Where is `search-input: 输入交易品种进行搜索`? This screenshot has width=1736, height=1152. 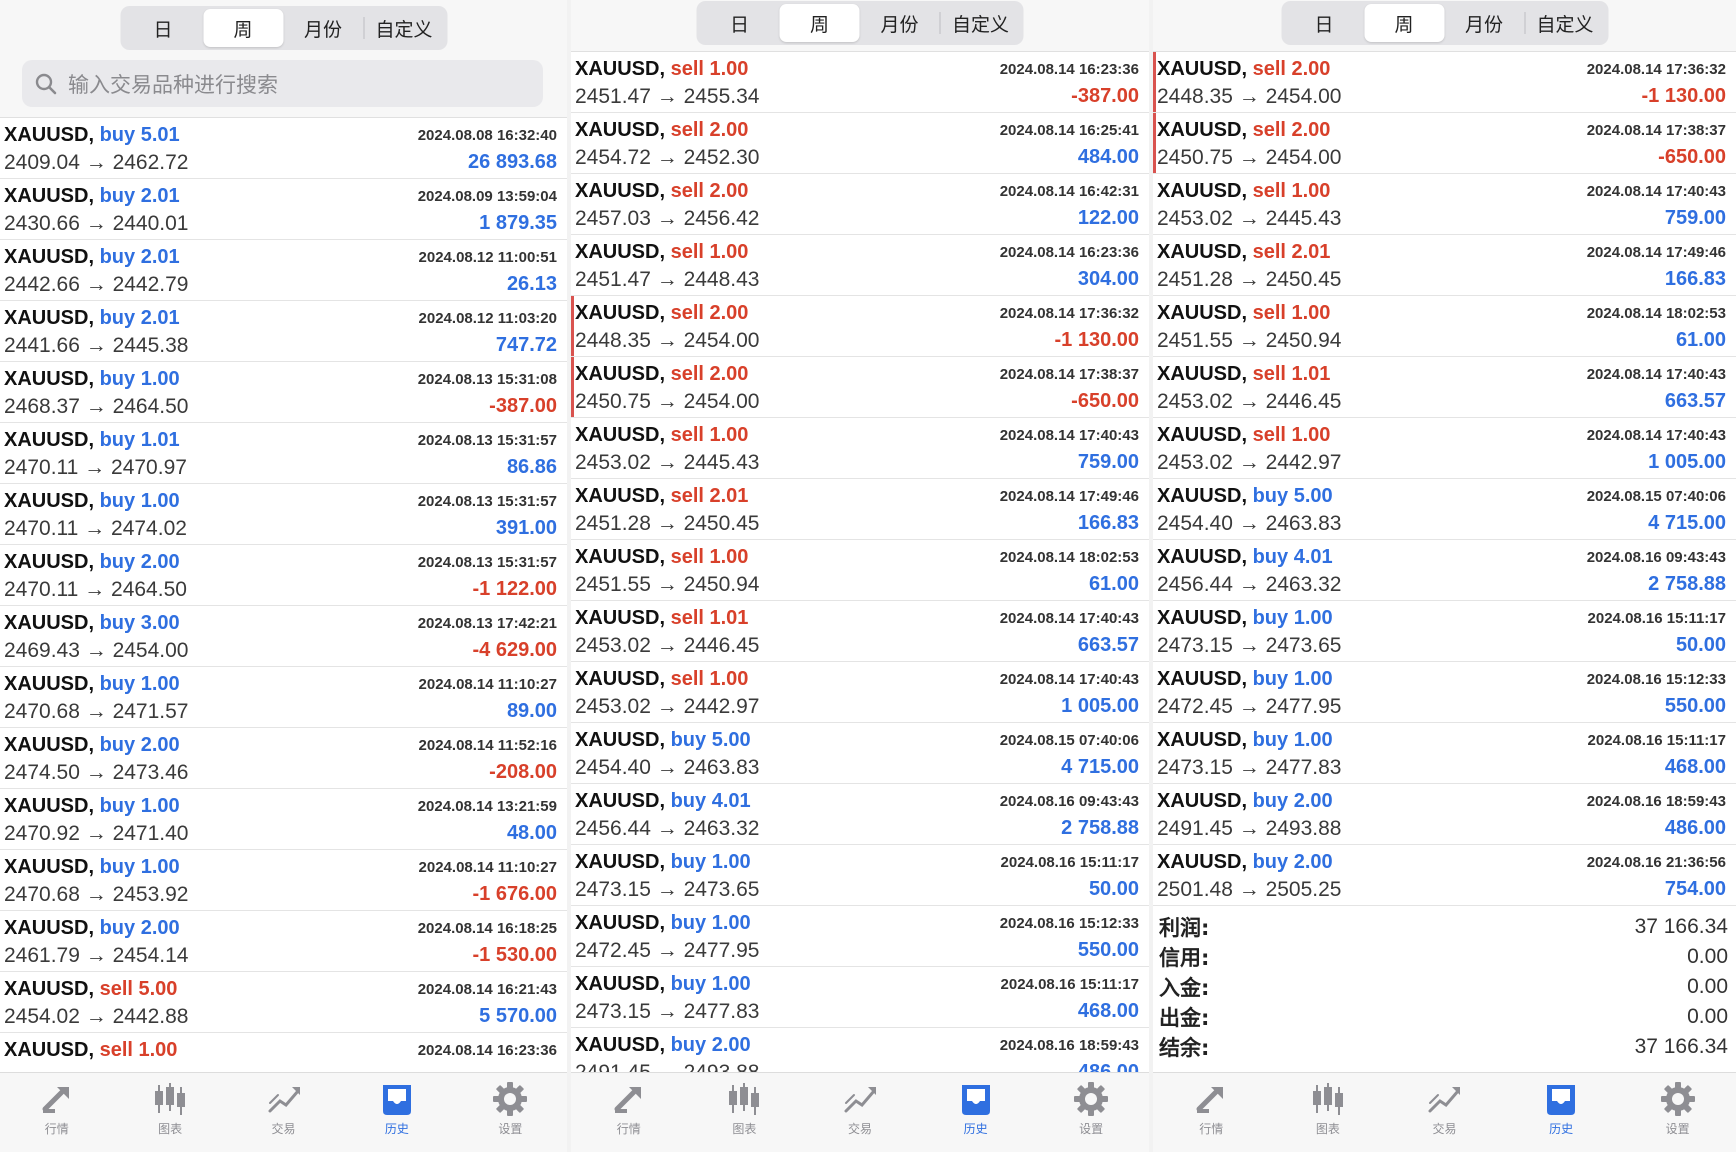 search-input: 输入交易品种进行搜索 is located at coordinates (282, 83).